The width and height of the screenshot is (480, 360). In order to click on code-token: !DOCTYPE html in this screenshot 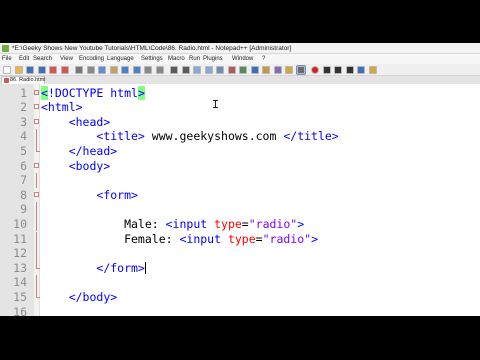, I will do `click(92, 92)`.